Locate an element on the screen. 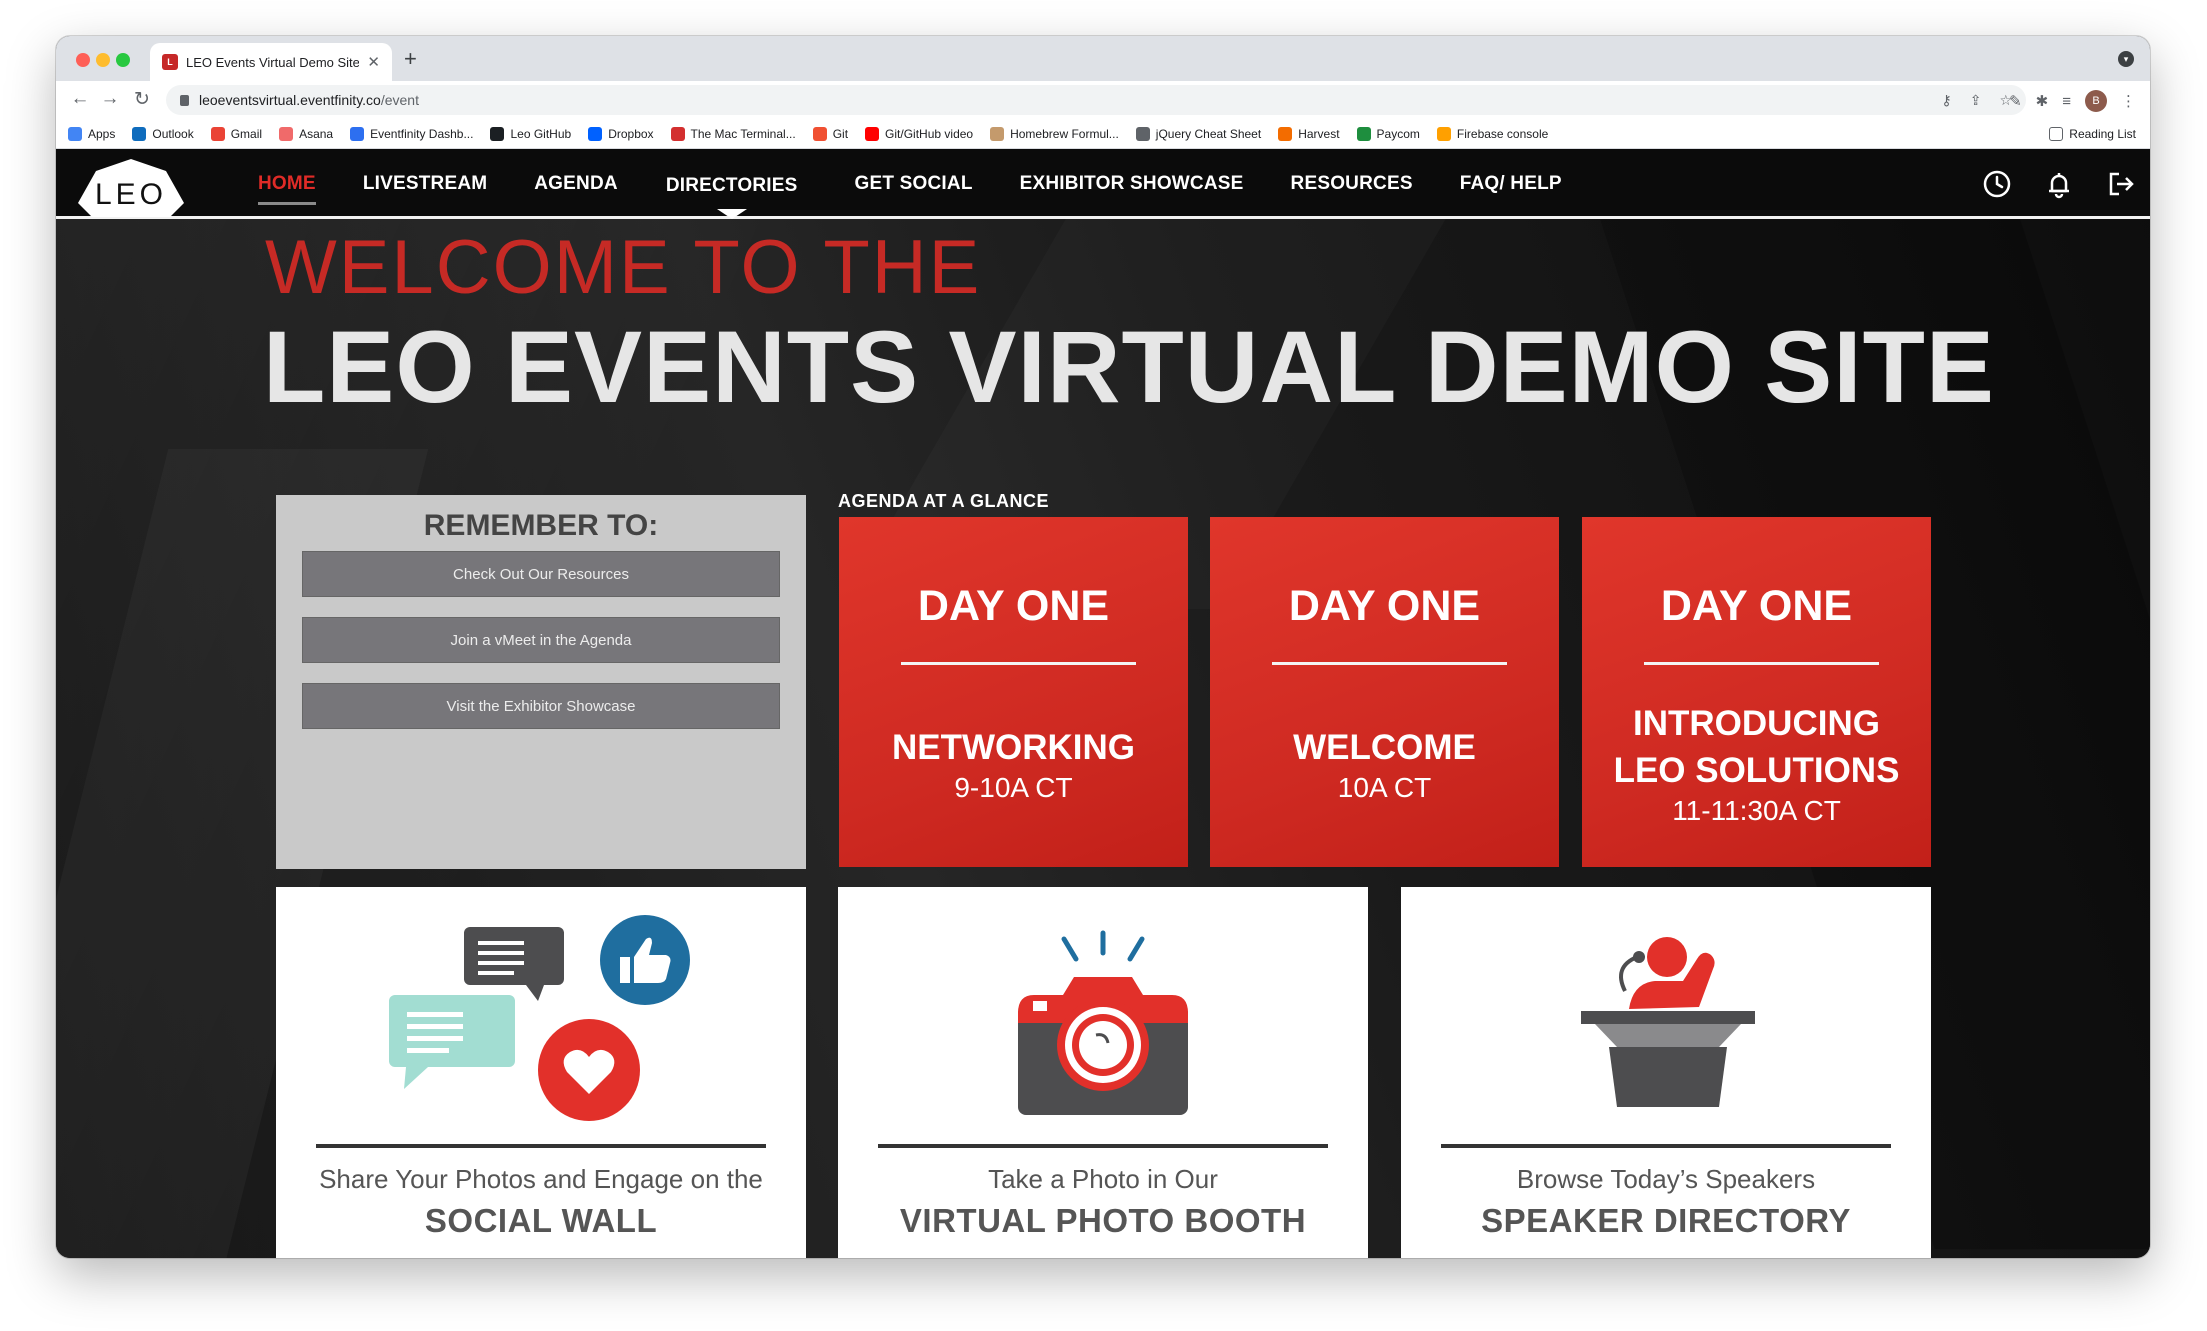 This screenshot has width=2207, height=1331. exhibitor-showcase-button: Visit the Exhibitor Showcase is located at coordinates (541, 706).